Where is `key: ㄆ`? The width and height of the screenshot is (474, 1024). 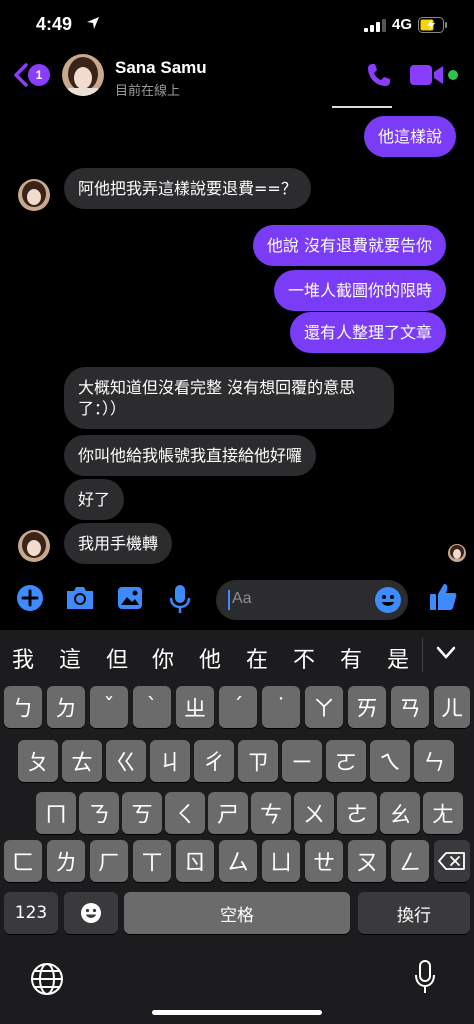
key: ㄆ is located at coordinates (38, 761).